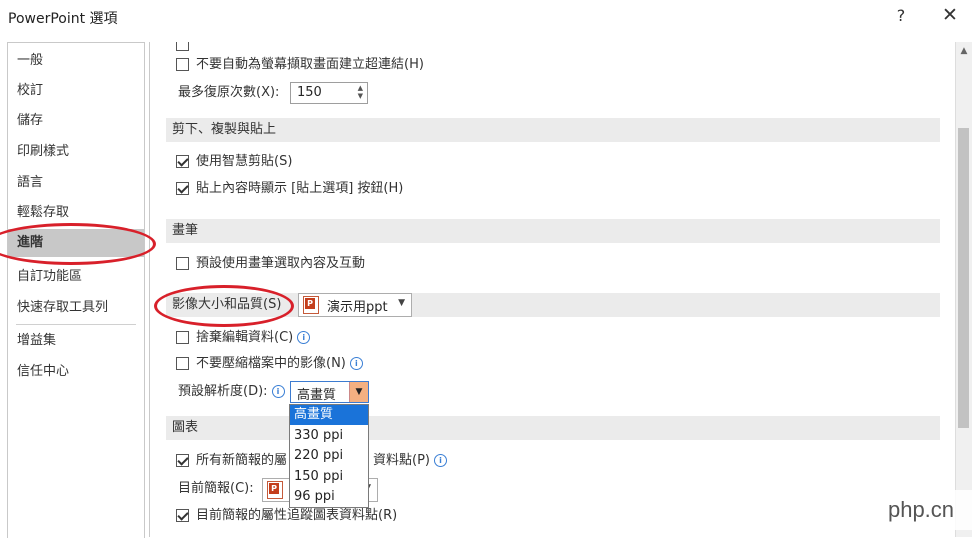 The height and width of the screenshot is (538, 980). Describe the element at coordinates (553, 130) in the screenshot. I see `section-cut-copy-paste: 剪下、複製與貼上` at that location.